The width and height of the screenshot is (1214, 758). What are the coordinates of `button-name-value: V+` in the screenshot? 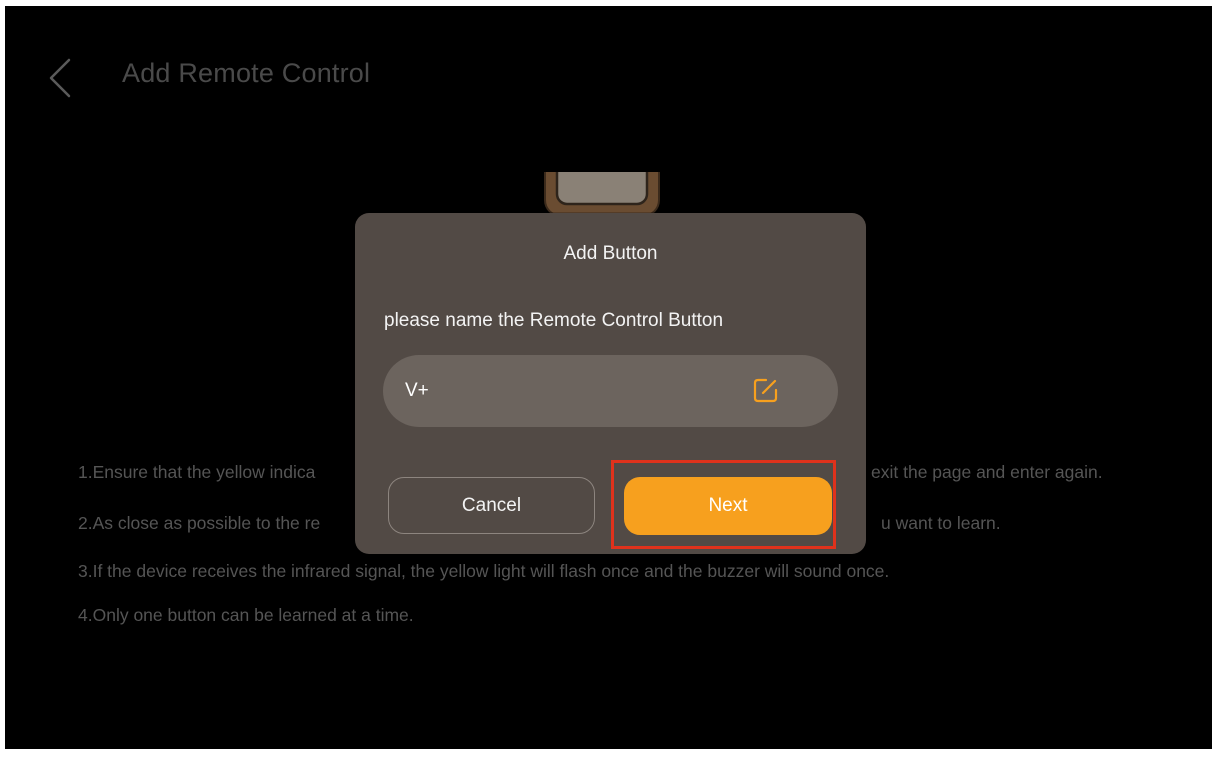 It's located at (417, 390).